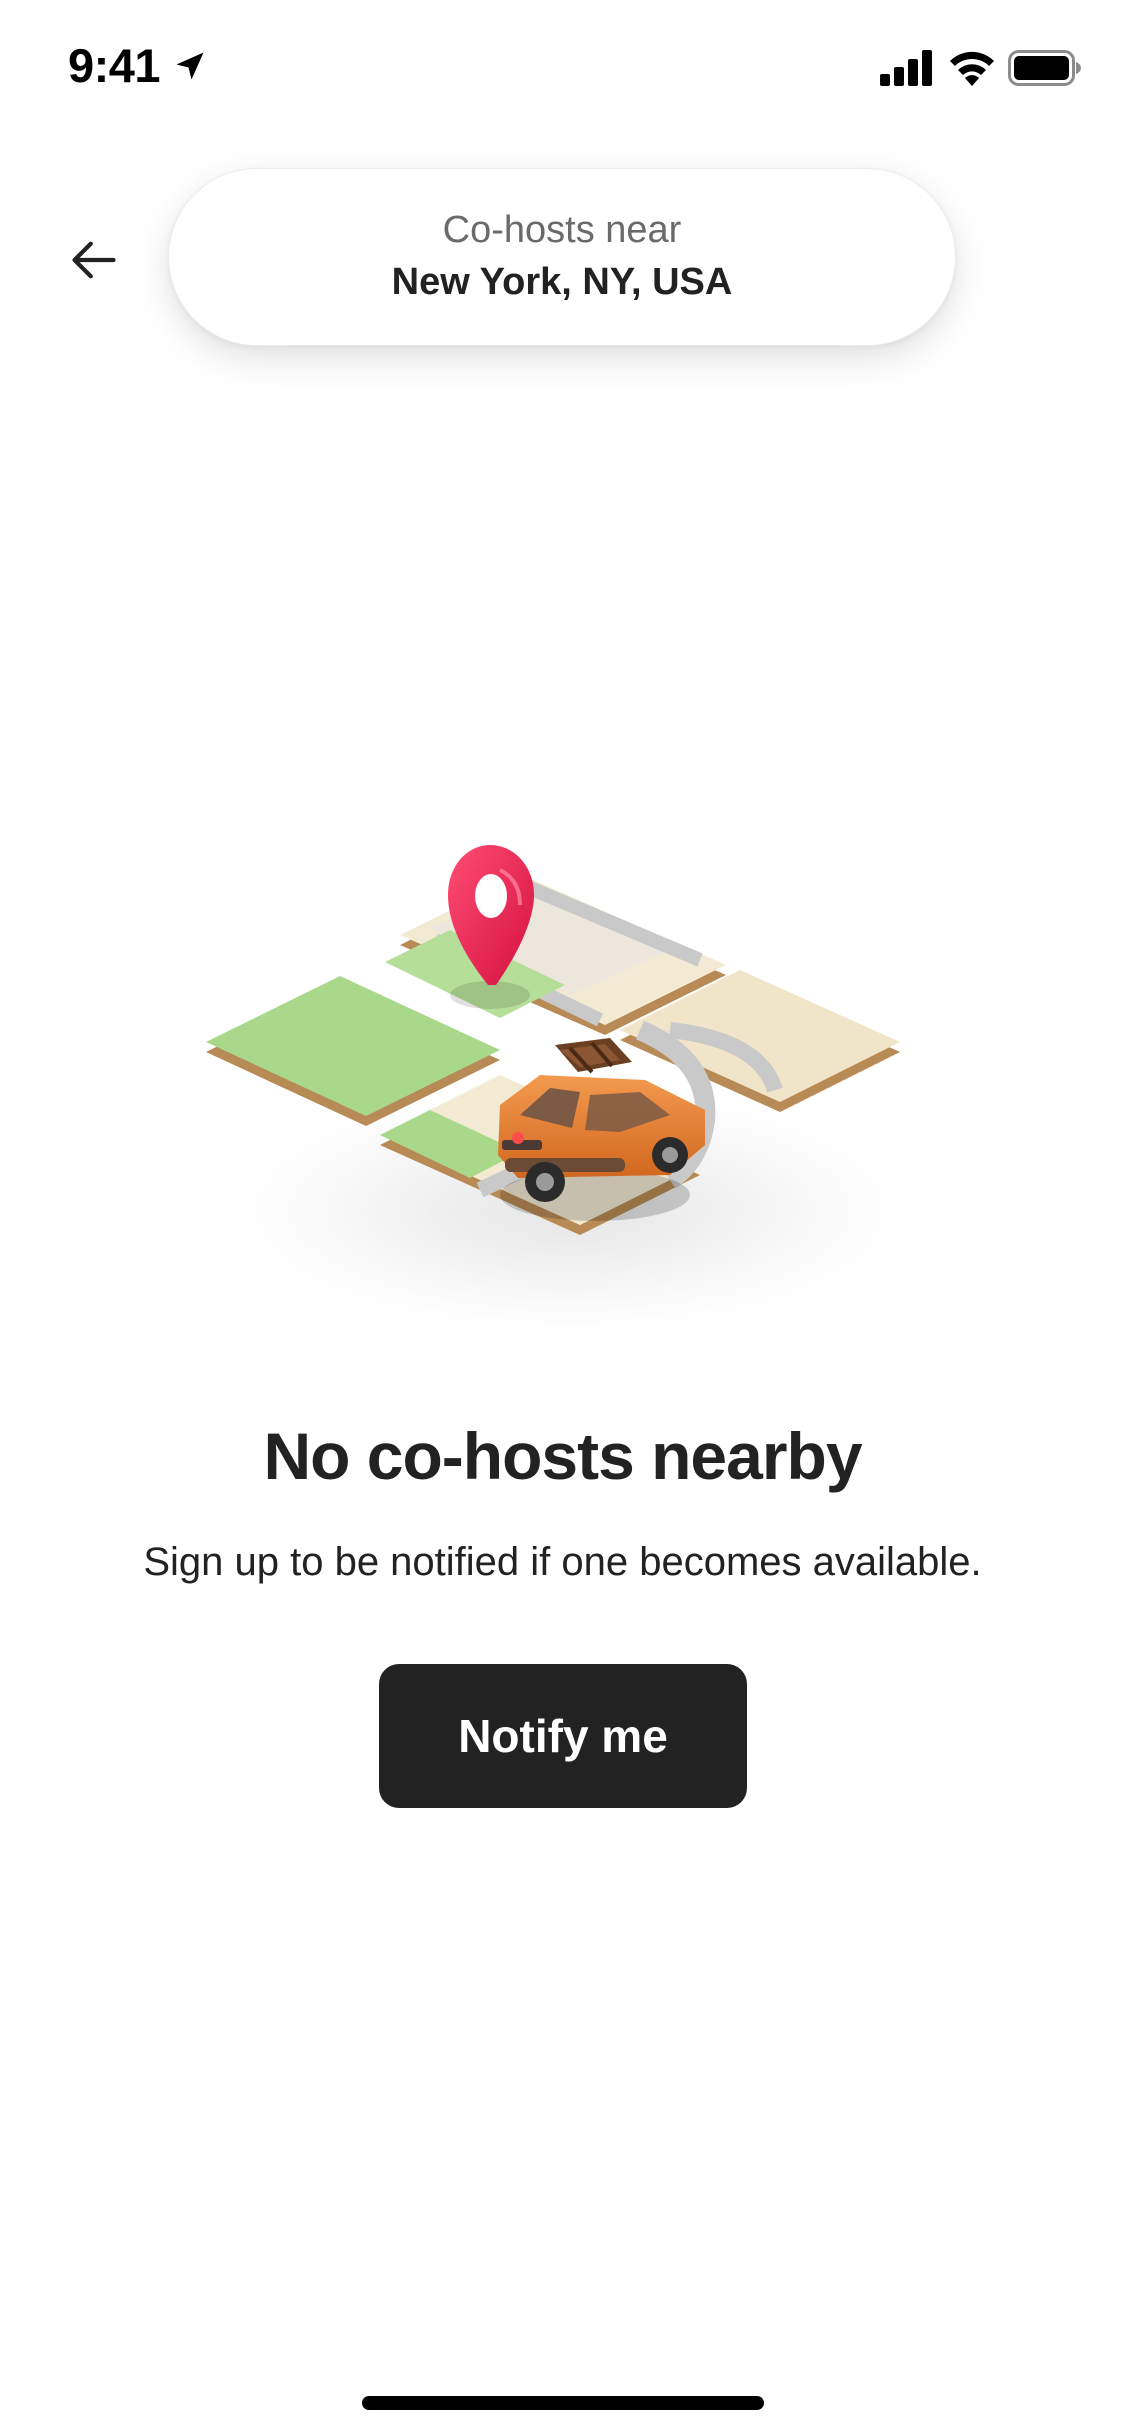  I want to click on search-location: New York, NY, USA, so click(562, 282).